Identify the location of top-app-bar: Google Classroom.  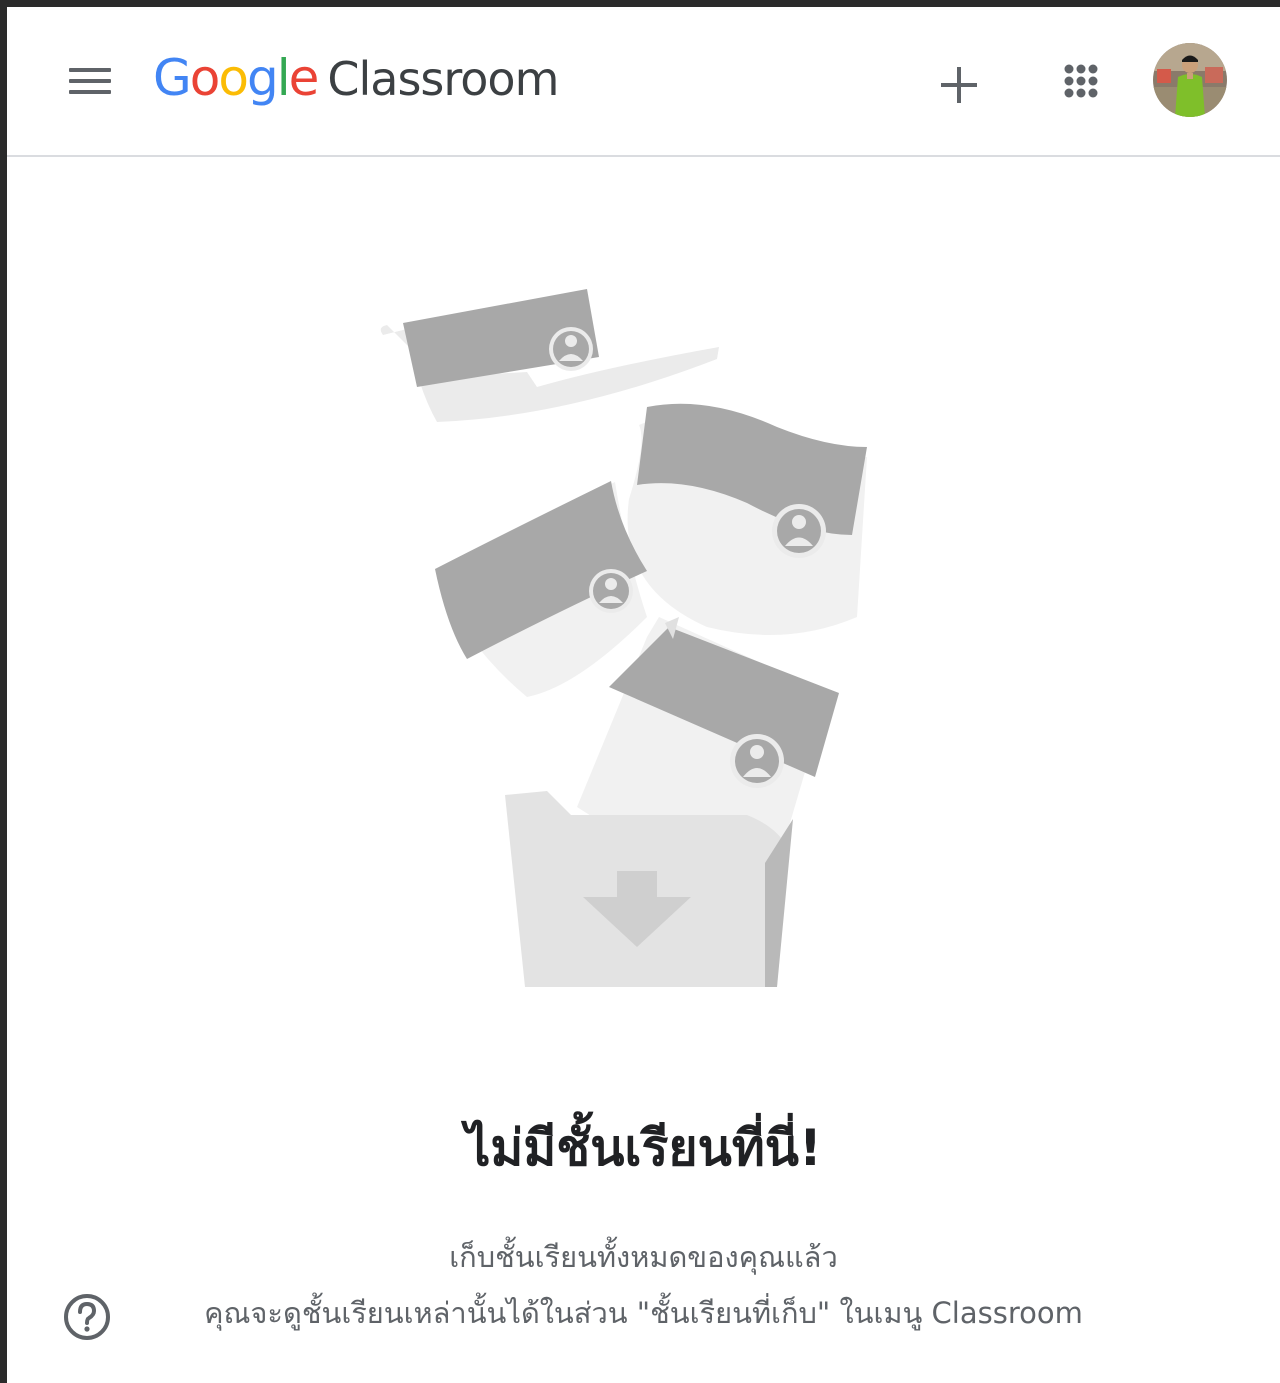
(643, 82).